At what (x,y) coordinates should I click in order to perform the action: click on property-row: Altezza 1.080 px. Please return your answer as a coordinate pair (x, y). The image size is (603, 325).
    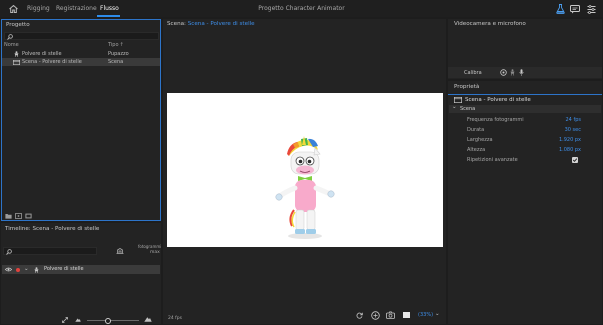
    Looking at the image, I should click on (525, 151).